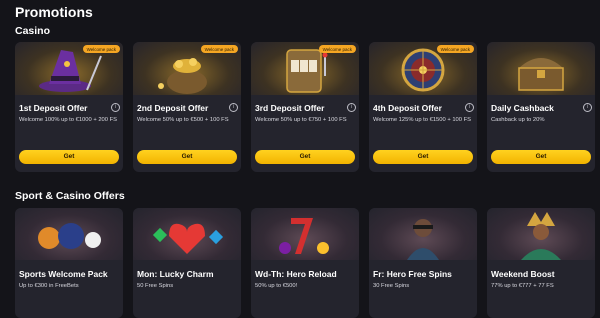 The height and width of the screenshot is (318, 600). What do you see at coordinates (68, 120) in the screenshot?
I see `promo-description: Welcome 100% up to €1000 + 200 FS` at bounding box center [68, 120].